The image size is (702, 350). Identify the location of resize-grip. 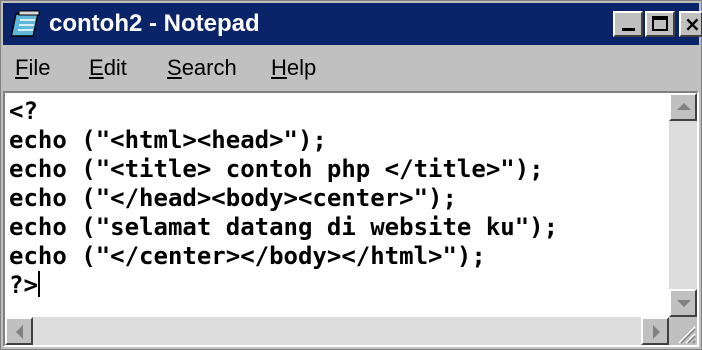
(683, 331).